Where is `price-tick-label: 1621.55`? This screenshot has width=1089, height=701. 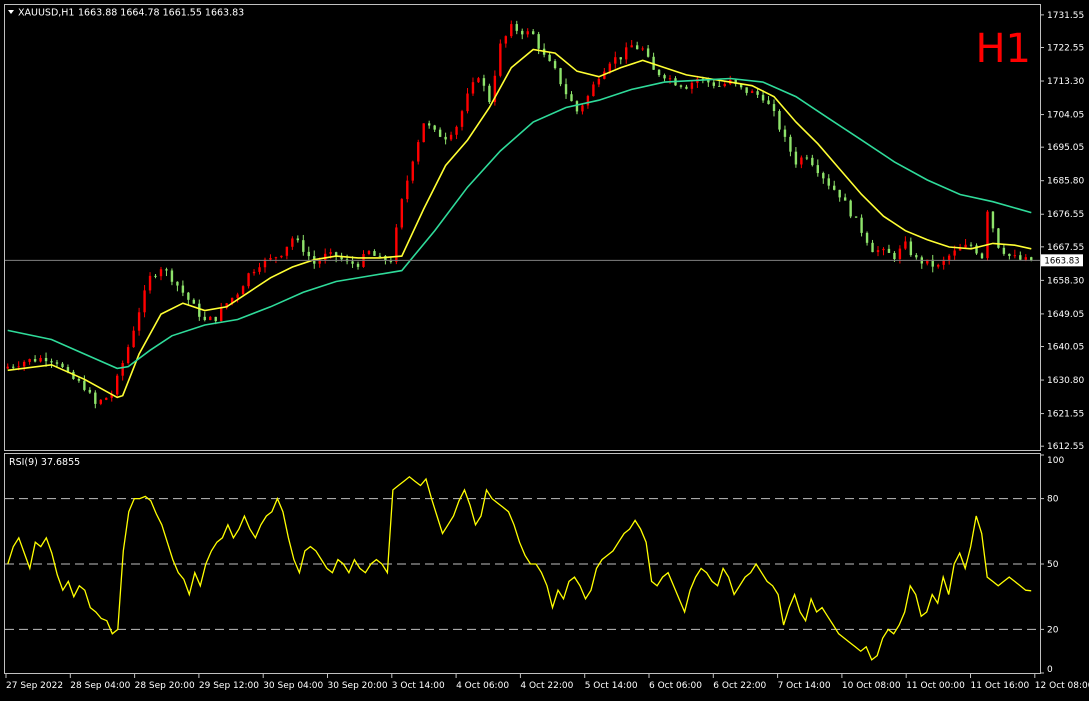 price-tick-label: 1621.55 is located at coordinates (1065, 415).